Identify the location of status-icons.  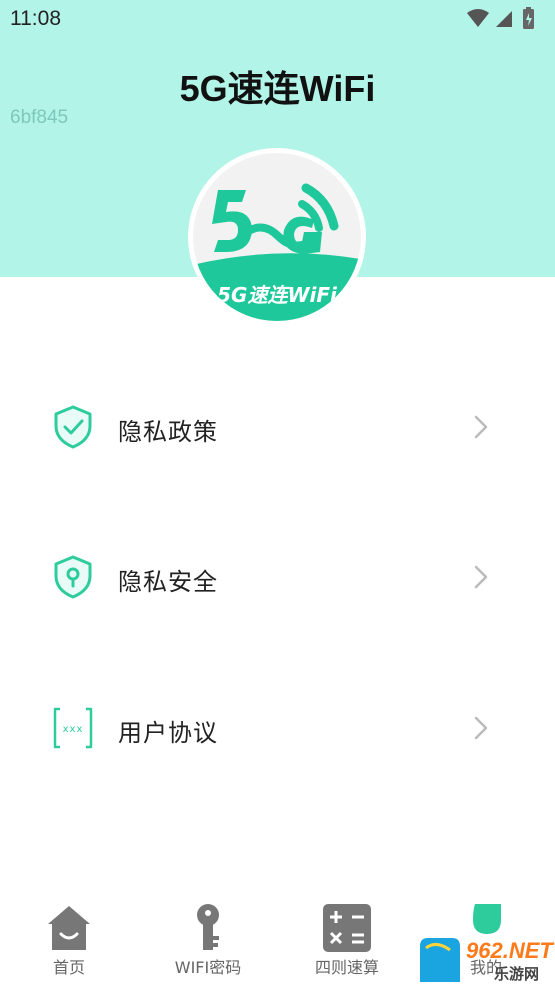
(500, 18).